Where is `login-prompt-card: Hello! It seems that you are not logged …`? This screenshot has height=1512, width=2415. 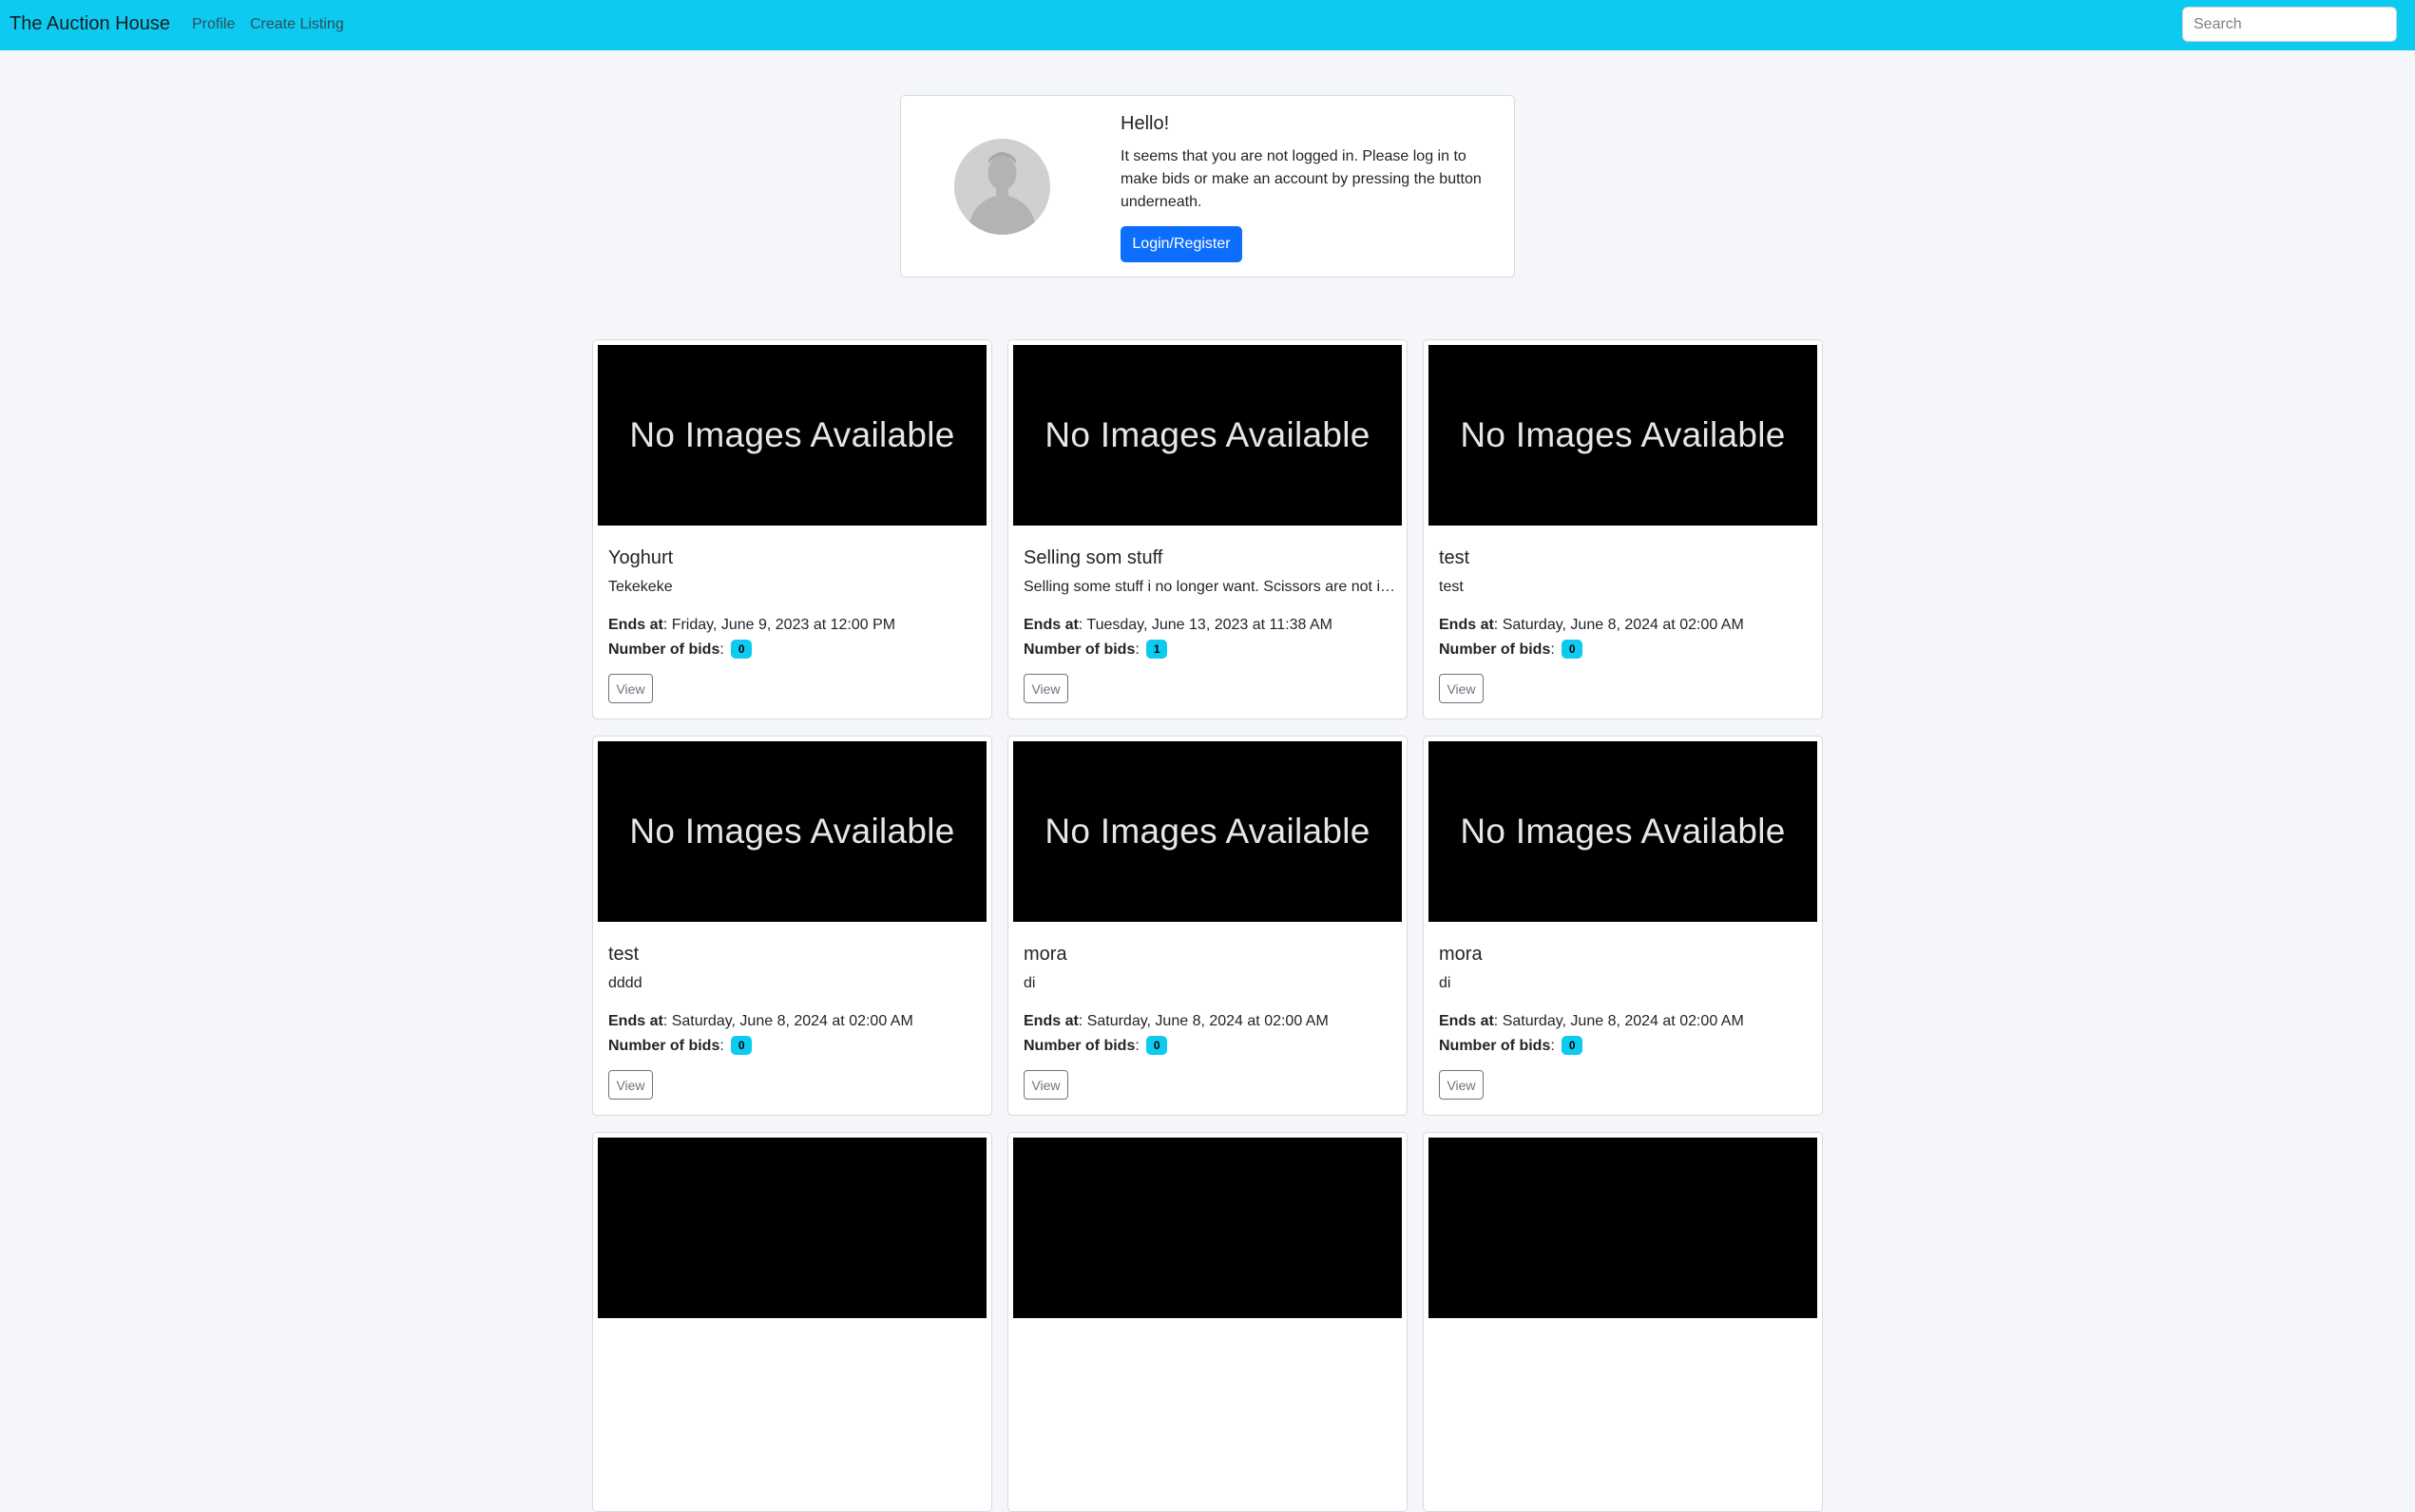
login-prompt-card: Hello! It seems that you are not logged … is located at coordinates (1207, 186).